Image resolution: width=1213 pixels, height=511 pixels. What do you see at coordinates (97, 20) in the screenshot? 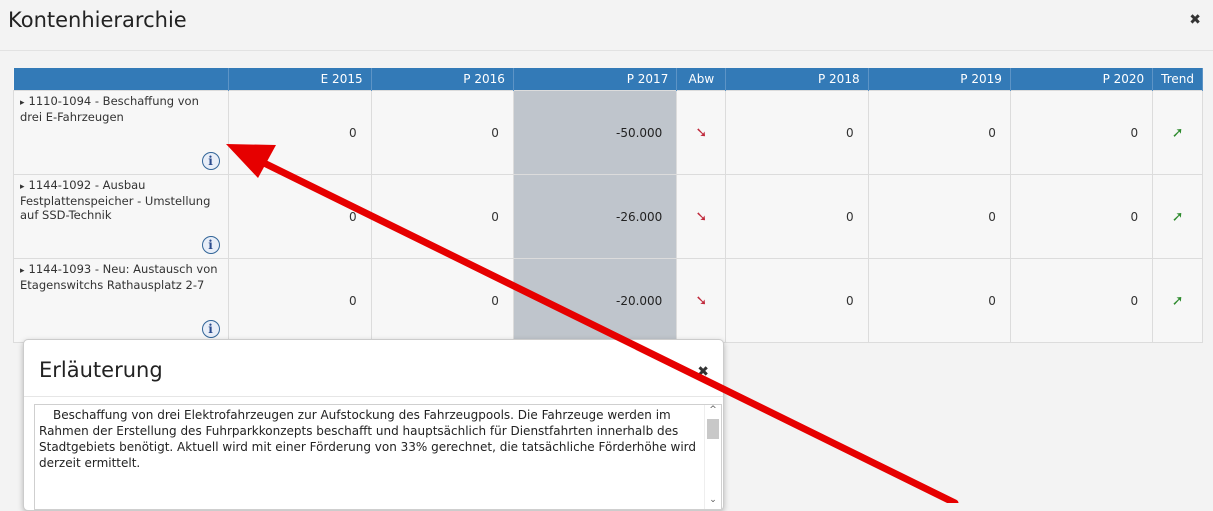
I see `dialog-title: Kontenhierarchie` at bounding box center [97, 20].